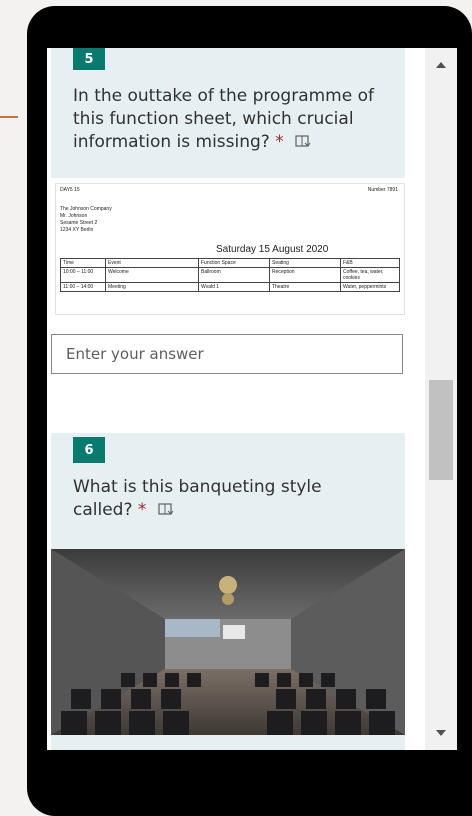 Image resolution: width=472 pixels, height=816 pixels. Describe the element at coordinates (70, 190) in the screenshot. I see `sheet-code: DAY5 15` at that location.